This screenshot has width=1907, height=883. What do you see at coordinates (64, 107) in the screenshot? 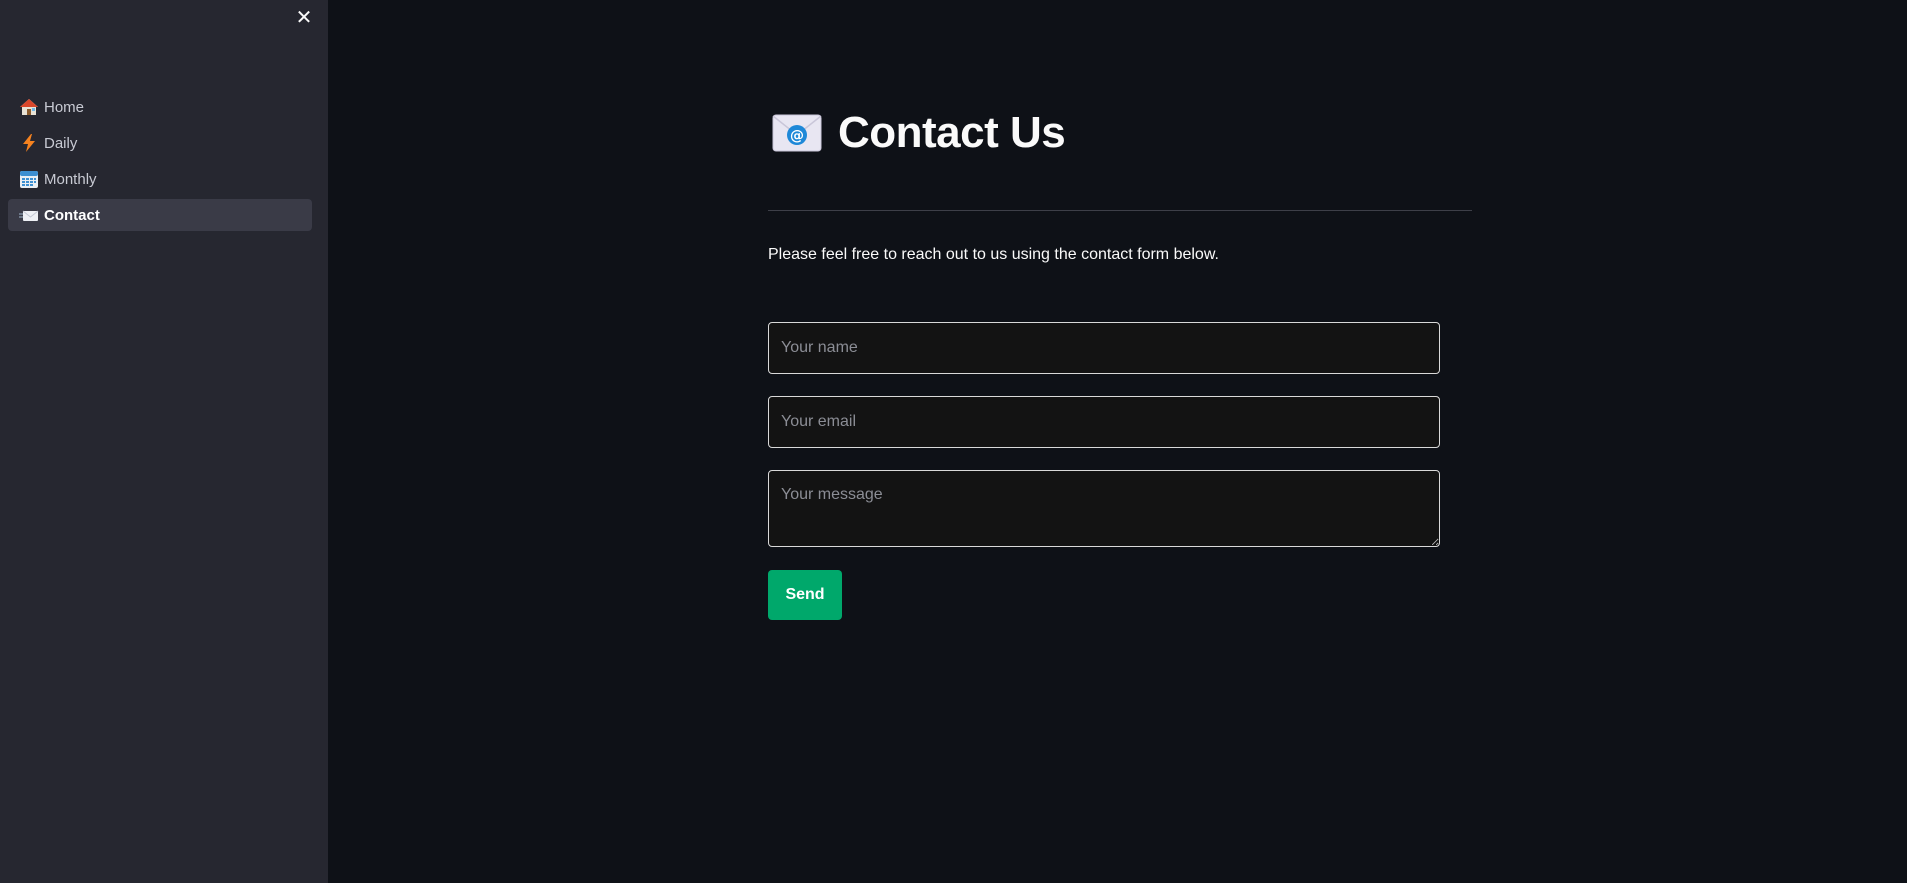
I see `sidebar-item-label: Home` at bounding box center [64, 107].